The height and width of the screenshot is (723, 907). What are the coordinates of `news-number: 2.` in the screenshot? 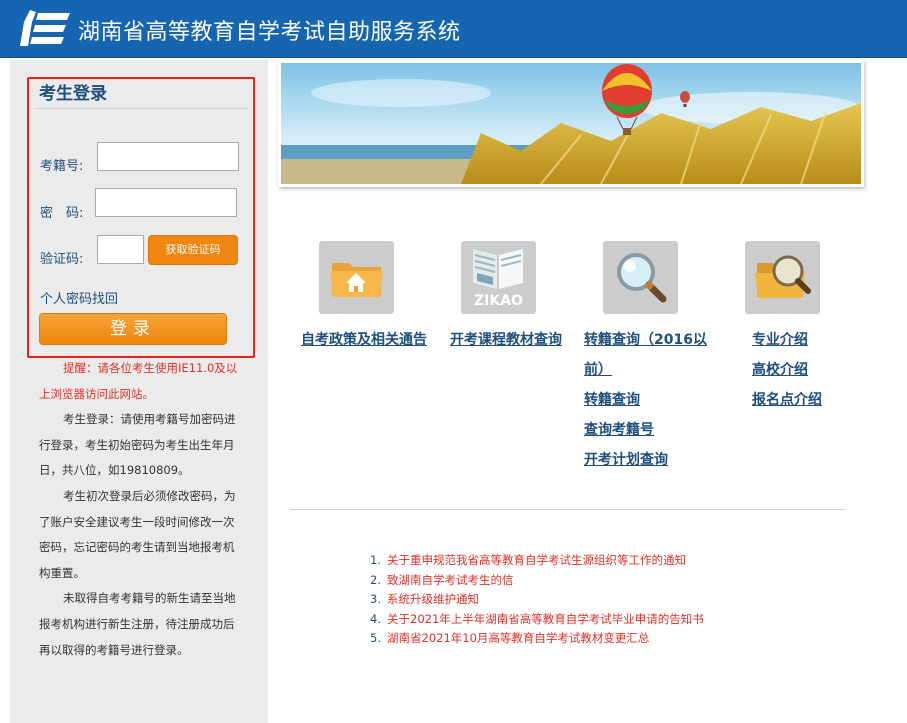 It's located at (375, 579).